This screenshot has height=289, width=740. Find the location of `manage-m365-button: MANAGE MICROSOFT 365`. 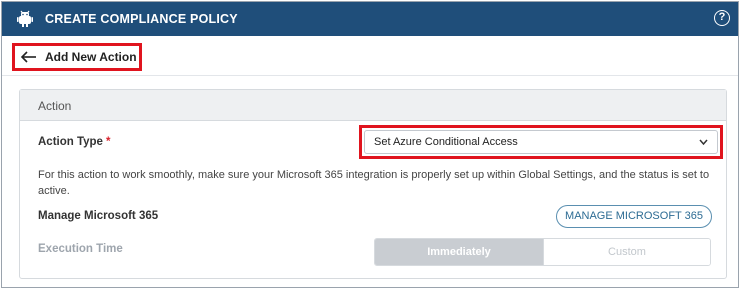

manage-m365-button: MANAGE MICROSOFT 365 is located at coordinates (634, 216).